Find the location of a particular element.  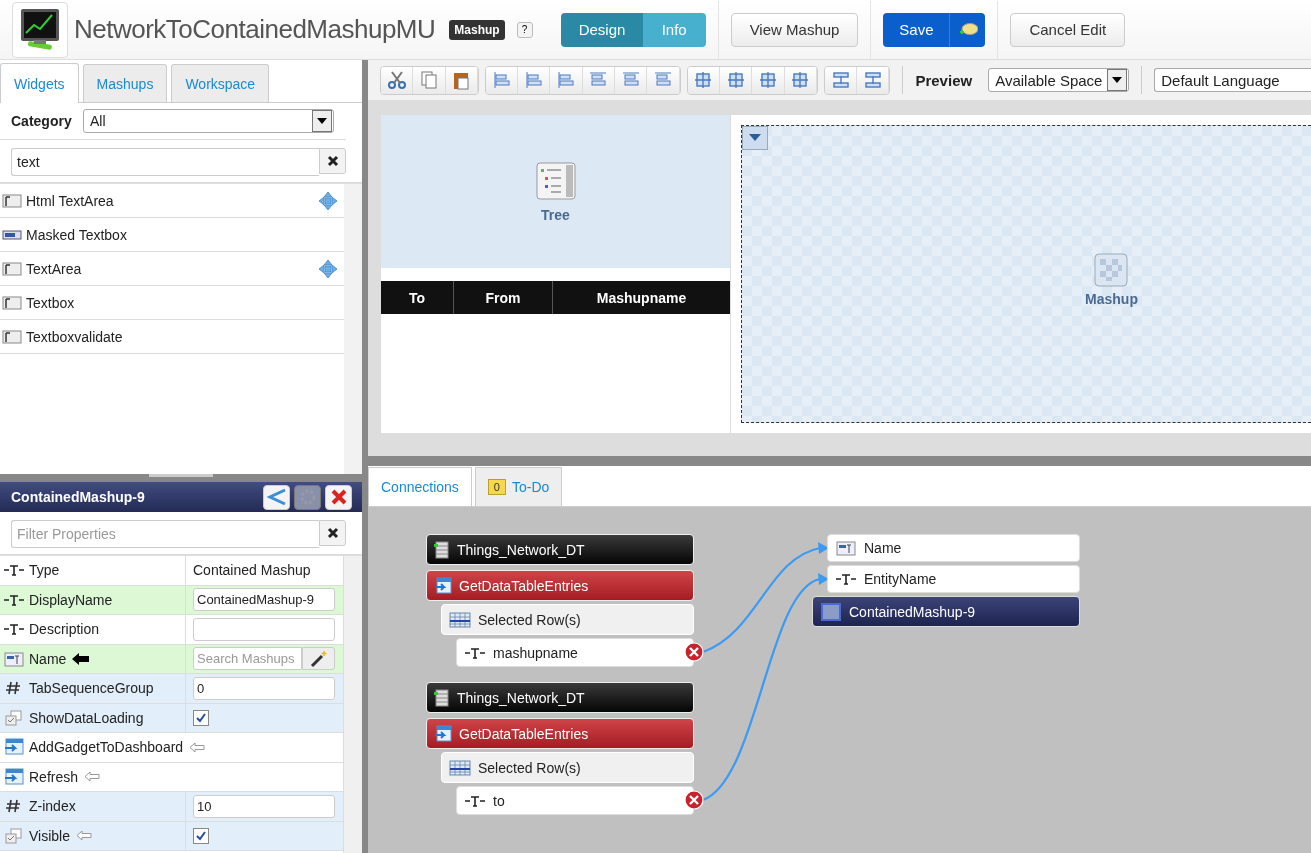

widget-item: Textbox is located at coordinates (182, 302).